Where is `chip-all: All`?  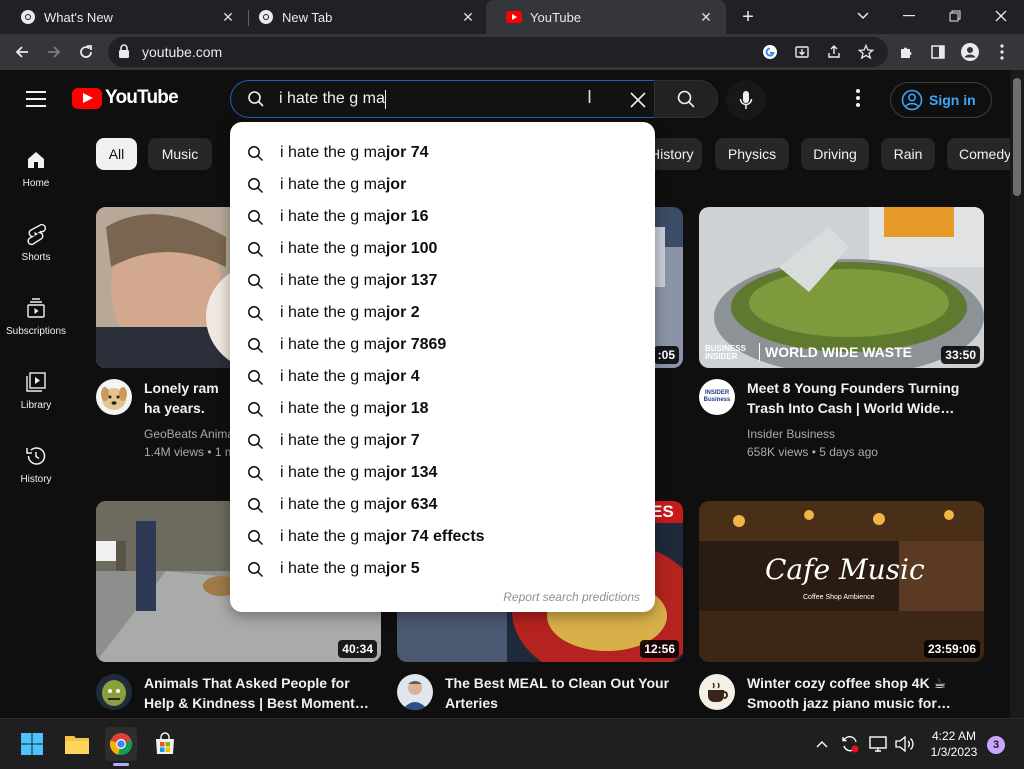 chip-all: All is located at coordinates (116, 154).